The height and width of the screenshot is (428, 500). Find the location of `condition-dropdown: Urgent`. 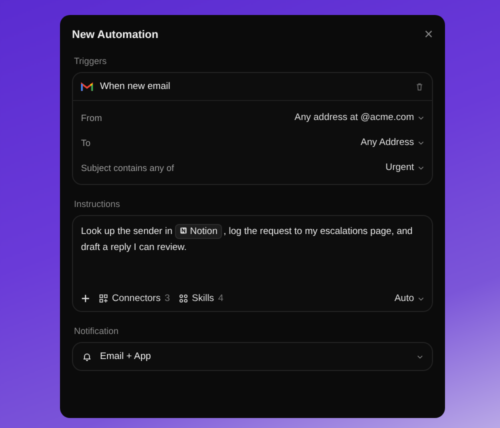

condition-dropdown: Urgent is located at coordinates (404, 167).